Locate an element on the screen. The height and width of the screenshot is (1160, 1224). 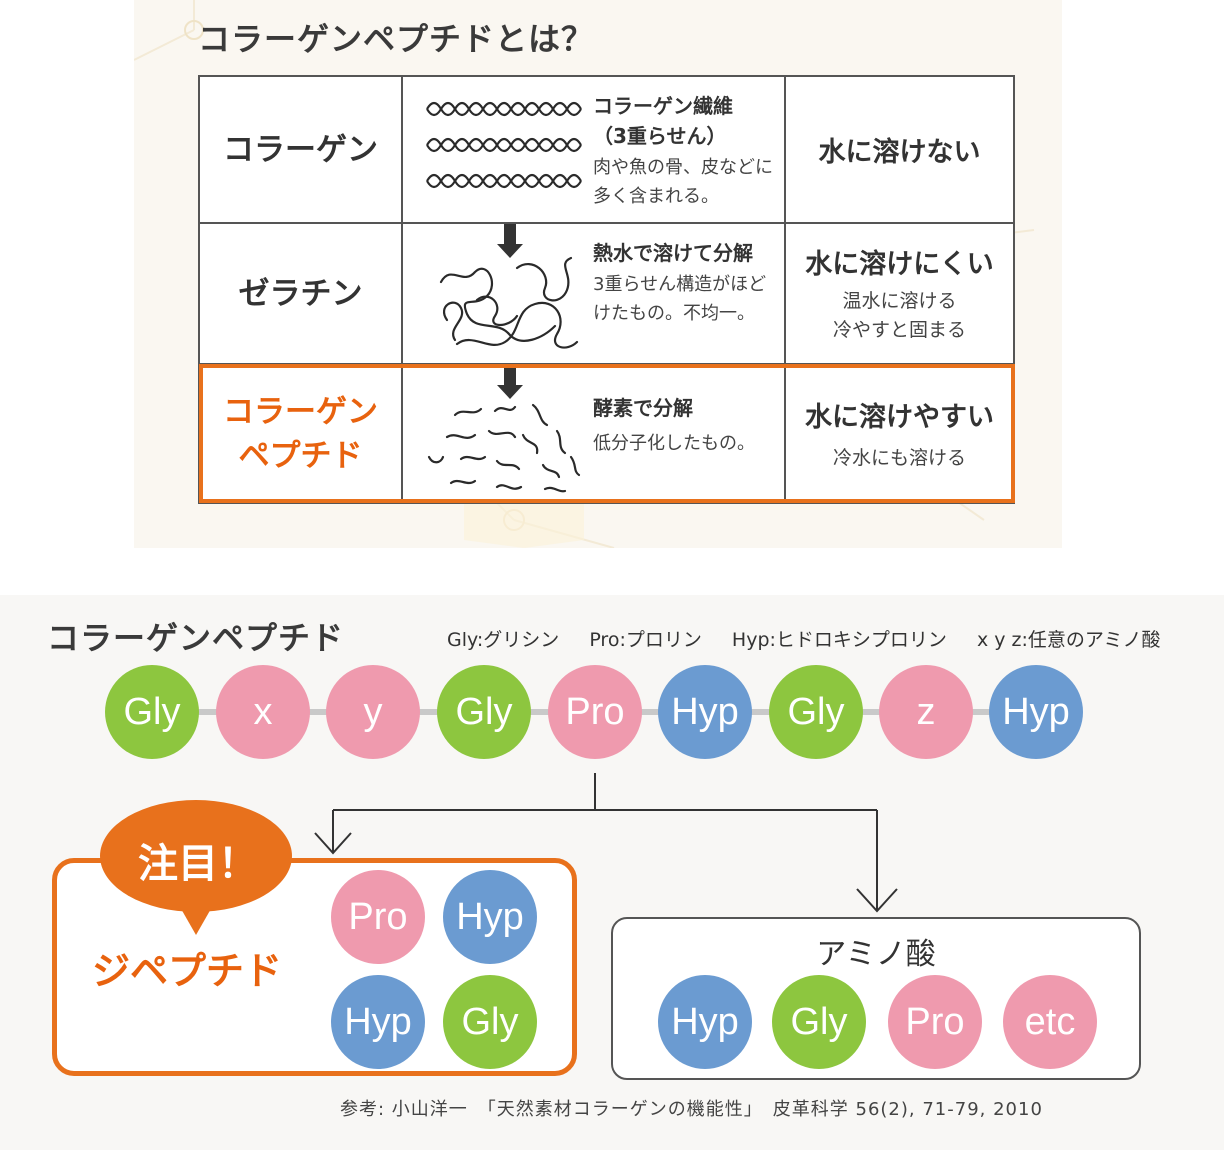
collagen-desc-heading-2: （3重らせん） is located at coordinates (660, 136).